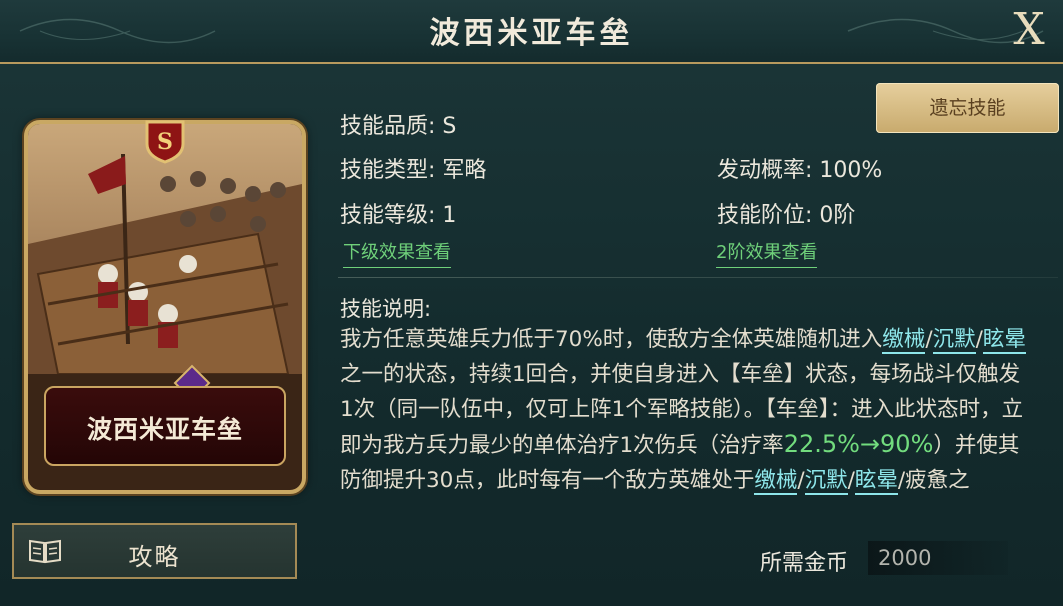  I want to click on page-title: 波西米亚车垒, so click(531, 33).